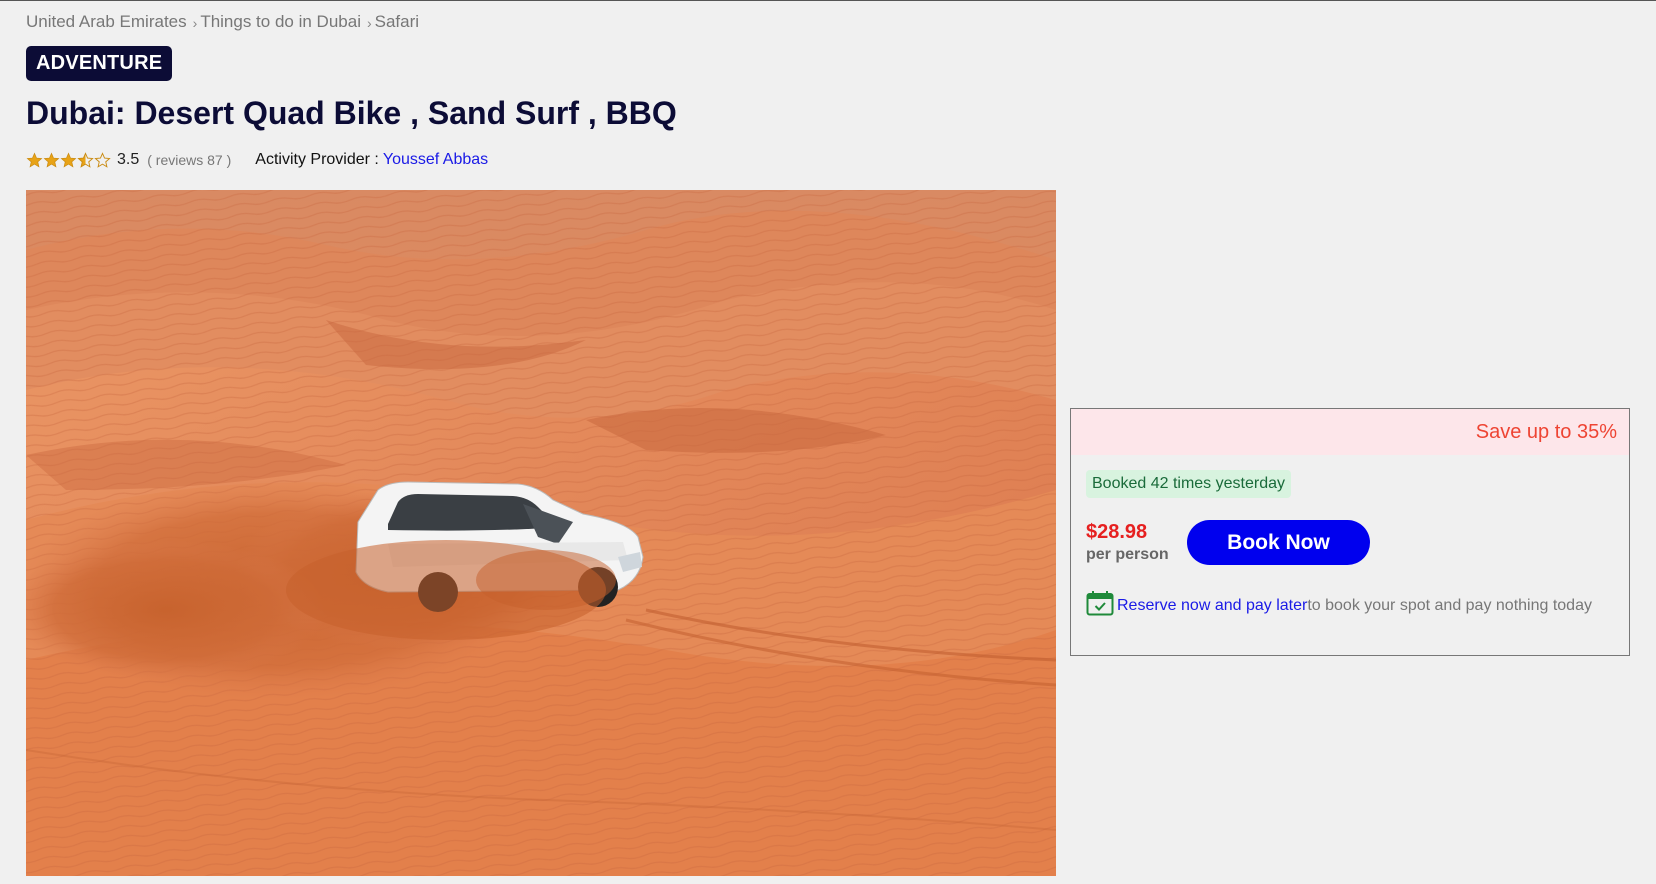 This screenshot has height=884, width=1656. Describe the element at coordinates (1546, 431) in the screenshot. I see `save-text: Save up to 35%` at that location.